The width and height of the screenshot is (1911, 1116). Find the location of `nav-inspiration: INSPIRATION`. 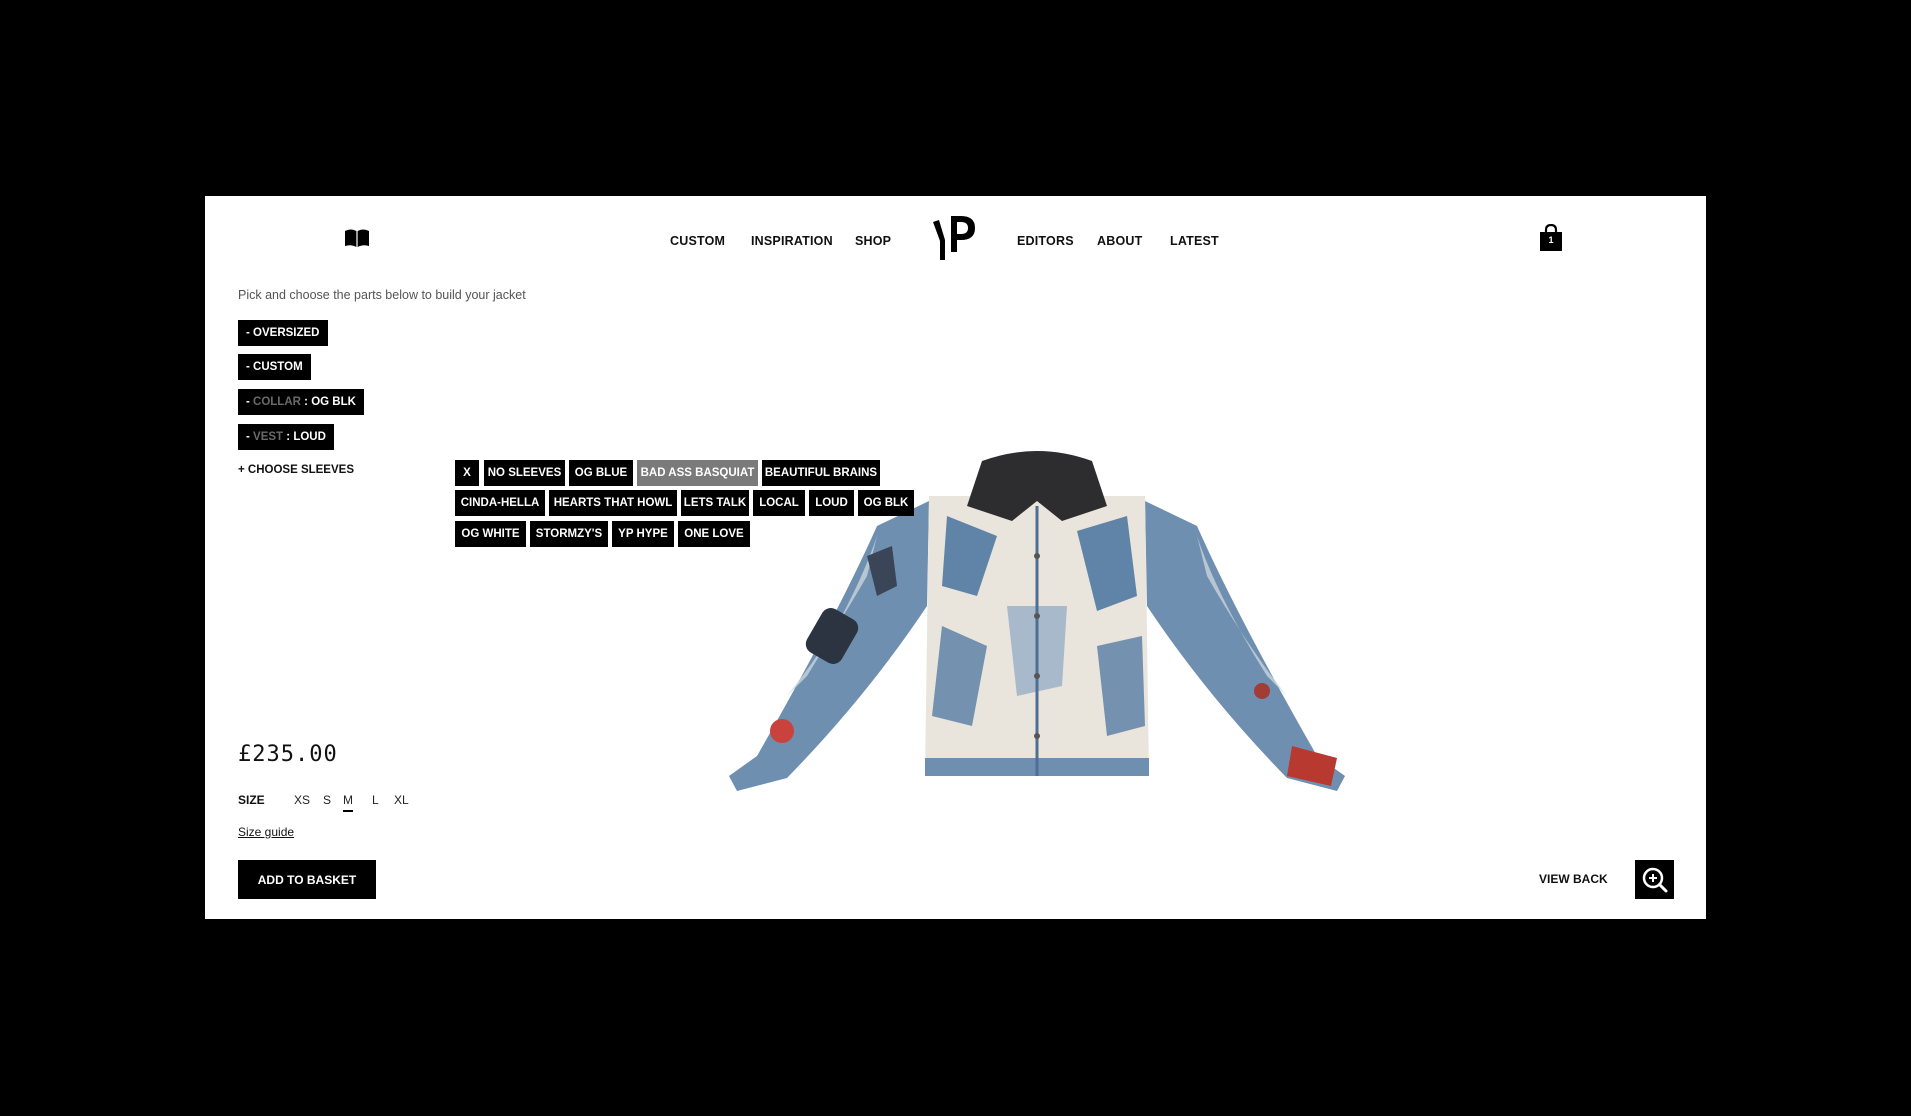

nav-inspiration: INSPIRATION is located at coordinates (792, 241).